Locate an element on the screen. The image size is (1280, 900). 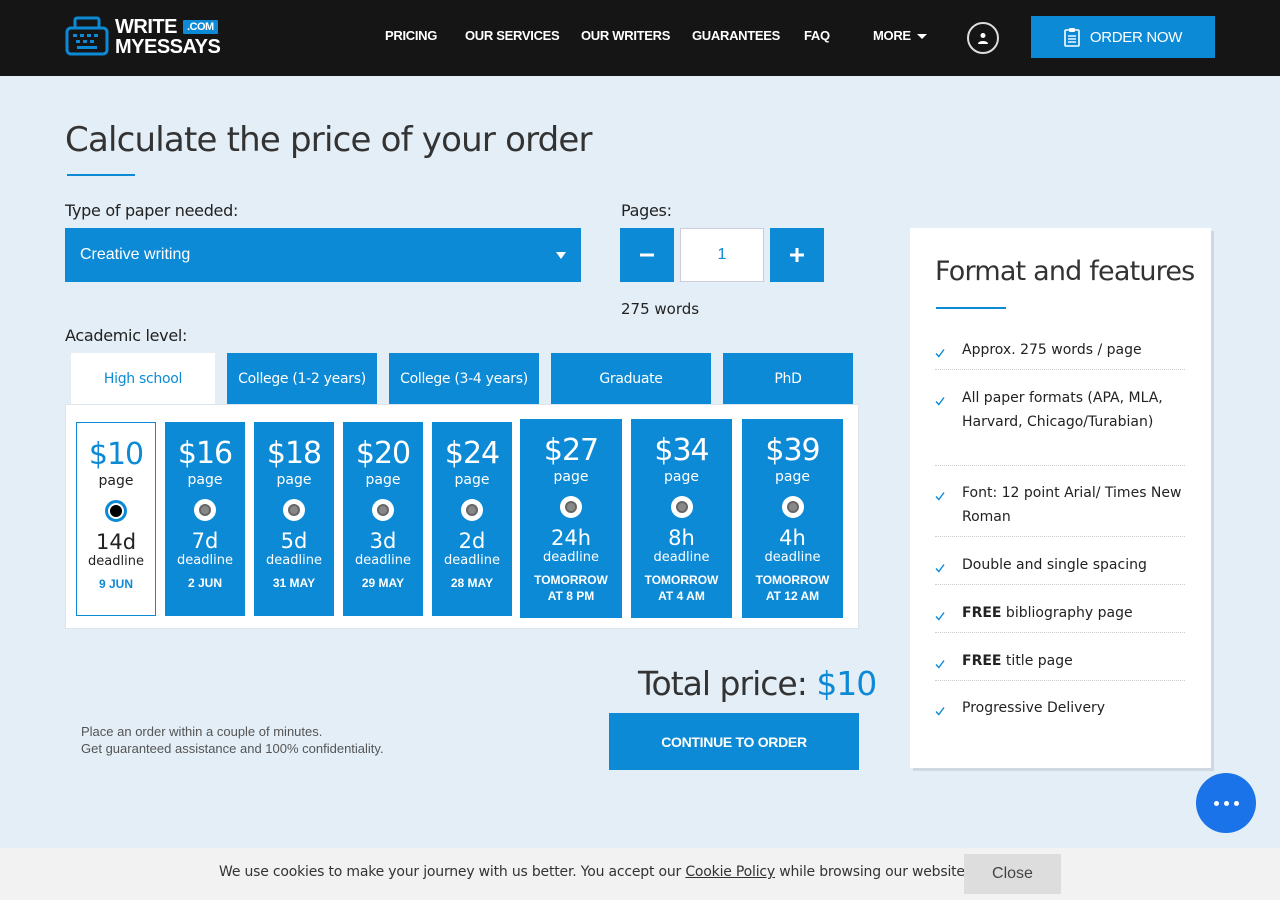
card-price: $39 is located at coordinates (792, 450).